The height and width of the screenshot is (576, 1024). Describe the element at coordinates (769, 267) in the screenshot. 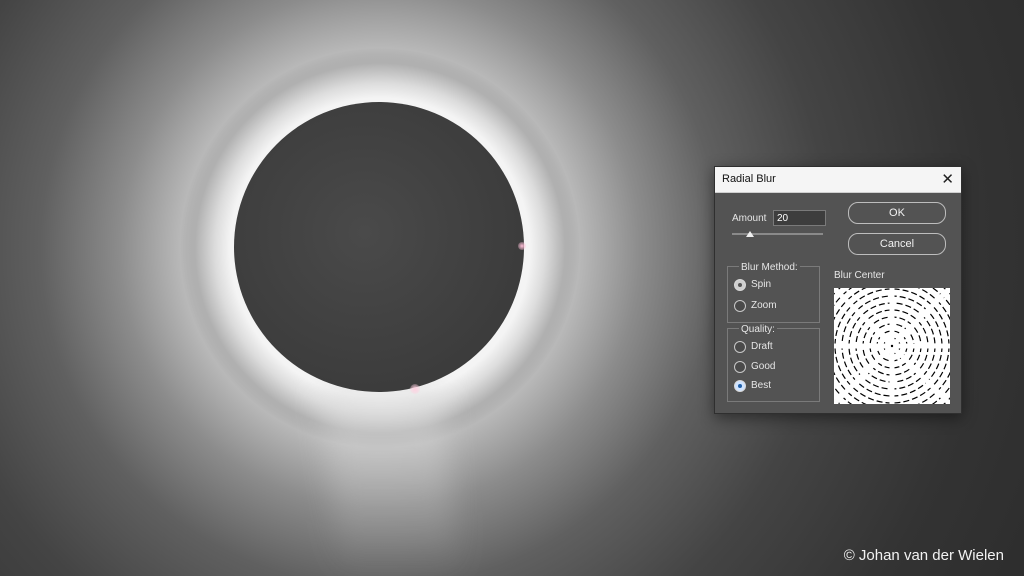

I see `blur-method-label: Blur Method:` at that location.